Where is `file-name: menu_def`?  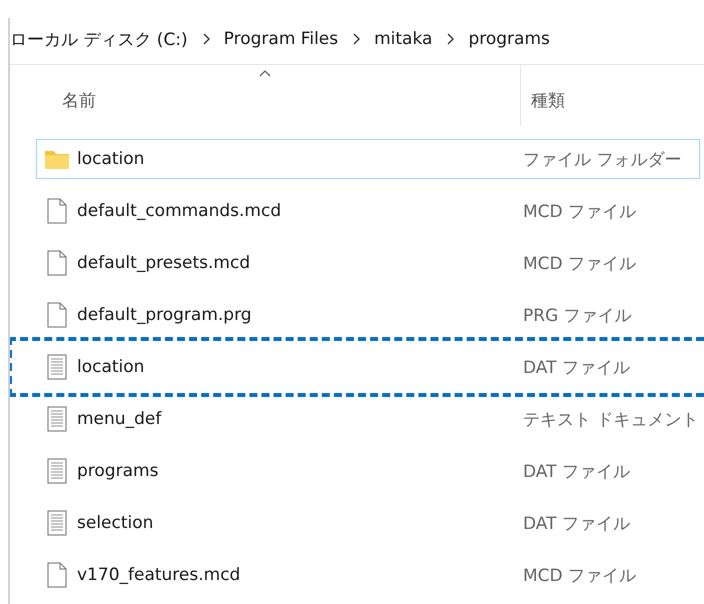
file-name: menu_def is located at coordinates (120, 419).